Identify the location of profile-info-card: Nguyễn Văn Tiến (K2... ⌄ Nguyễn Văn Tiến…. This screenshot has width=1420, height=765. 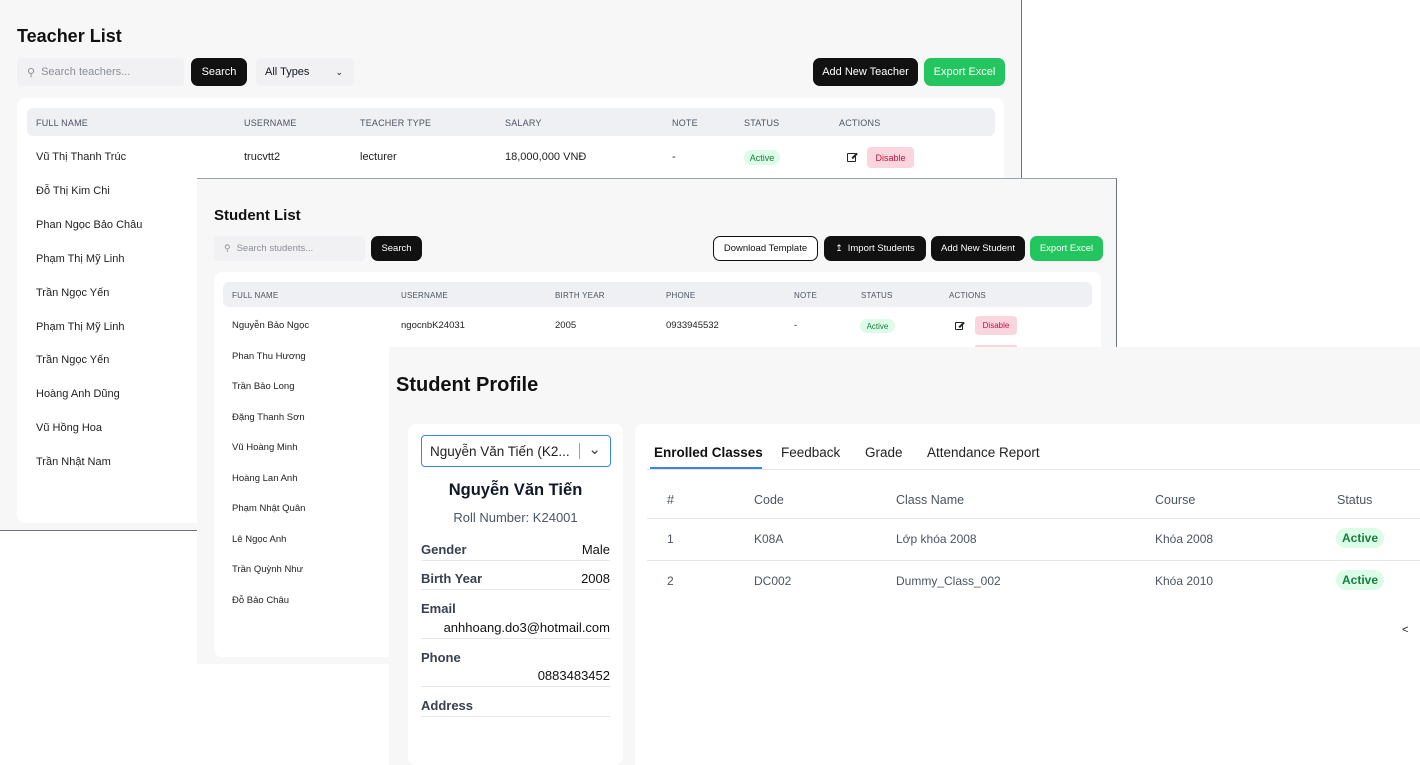
(515, 594).